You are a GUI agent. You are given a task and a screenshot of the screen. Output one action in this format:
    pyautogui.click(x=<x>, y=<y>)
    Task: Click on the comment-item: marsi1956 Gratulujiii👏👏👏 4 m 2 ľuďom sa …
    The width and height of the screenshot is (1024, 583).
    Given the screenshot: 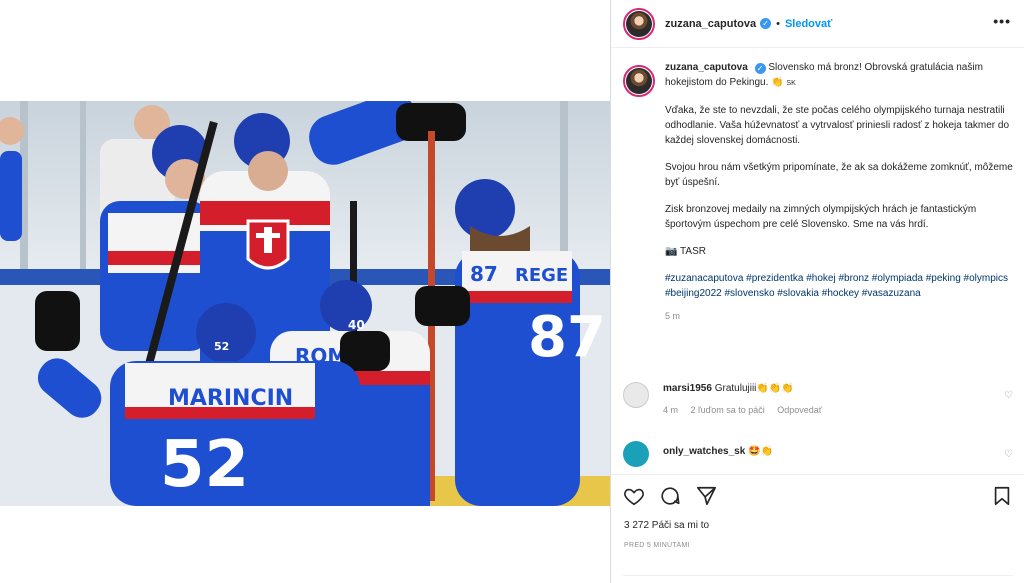 What is the action you would take?
    pyautogui.click(x=823, y=399)
    